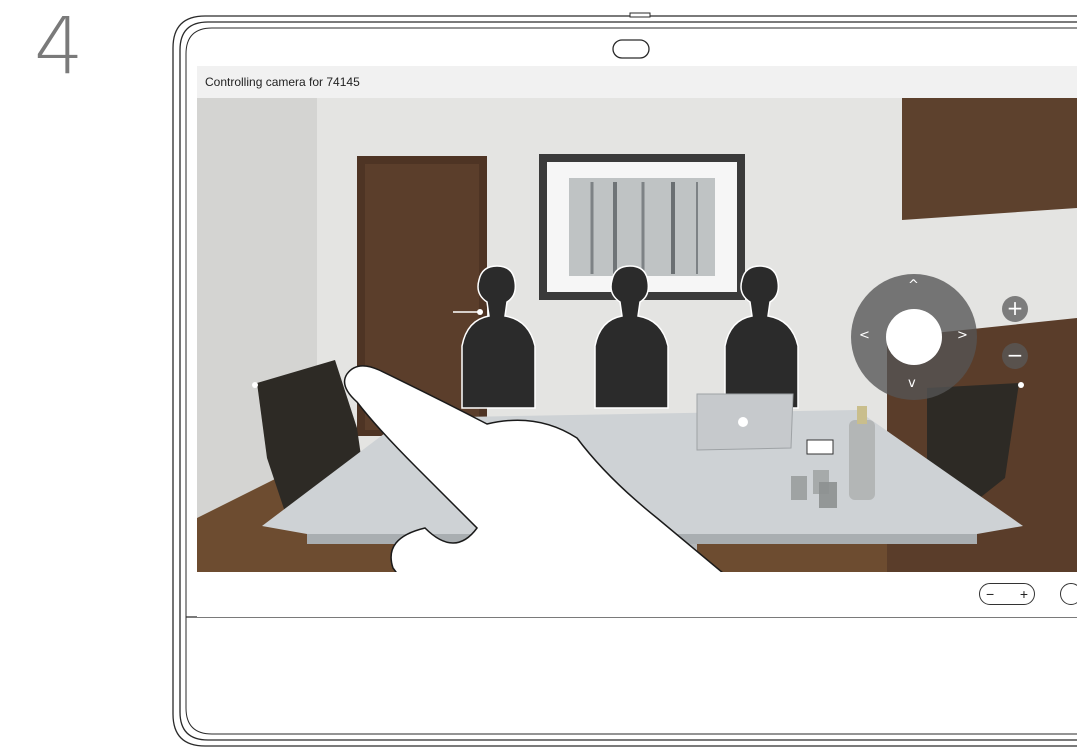 This screenshot has height=748, width=1077. Describe the element at coordinates (914, 337) in the screenshot. I see `camera-ptz-control: ^ v < >` at that location.